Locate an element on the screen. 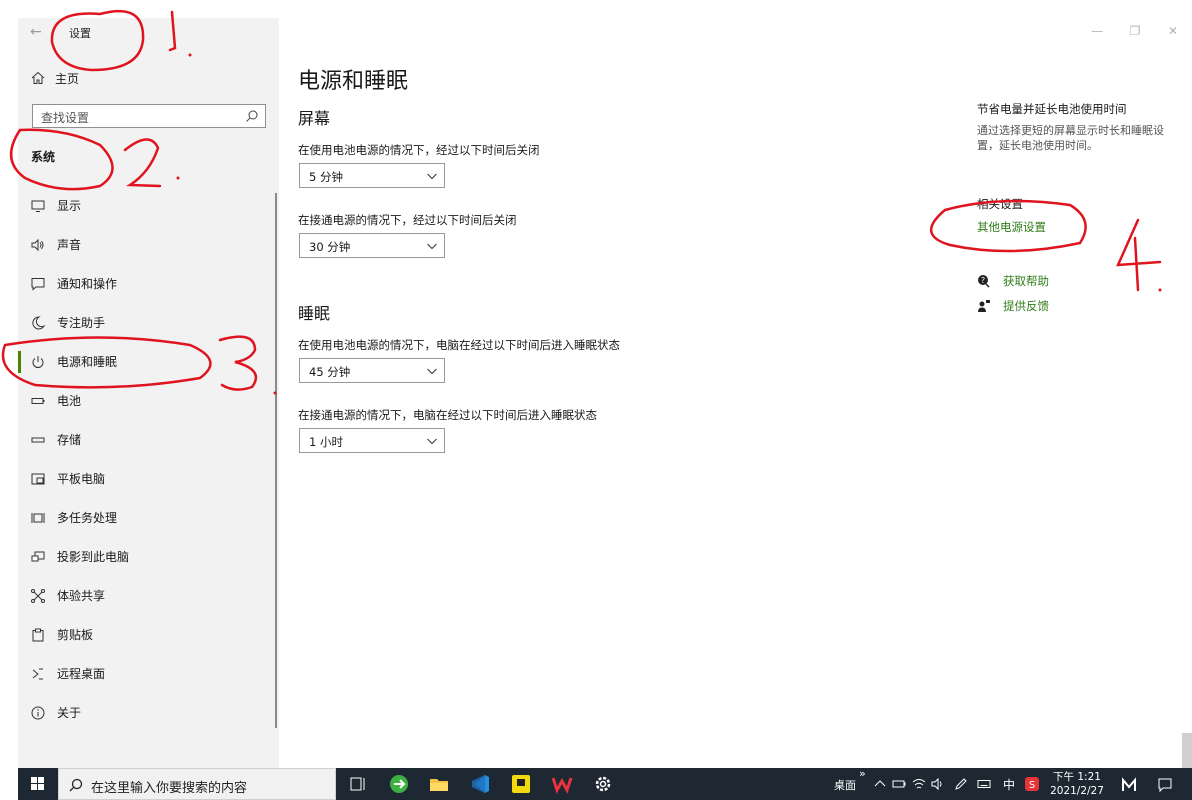  sidebar-item-display: 显示 is located at coordinates (148, 205).